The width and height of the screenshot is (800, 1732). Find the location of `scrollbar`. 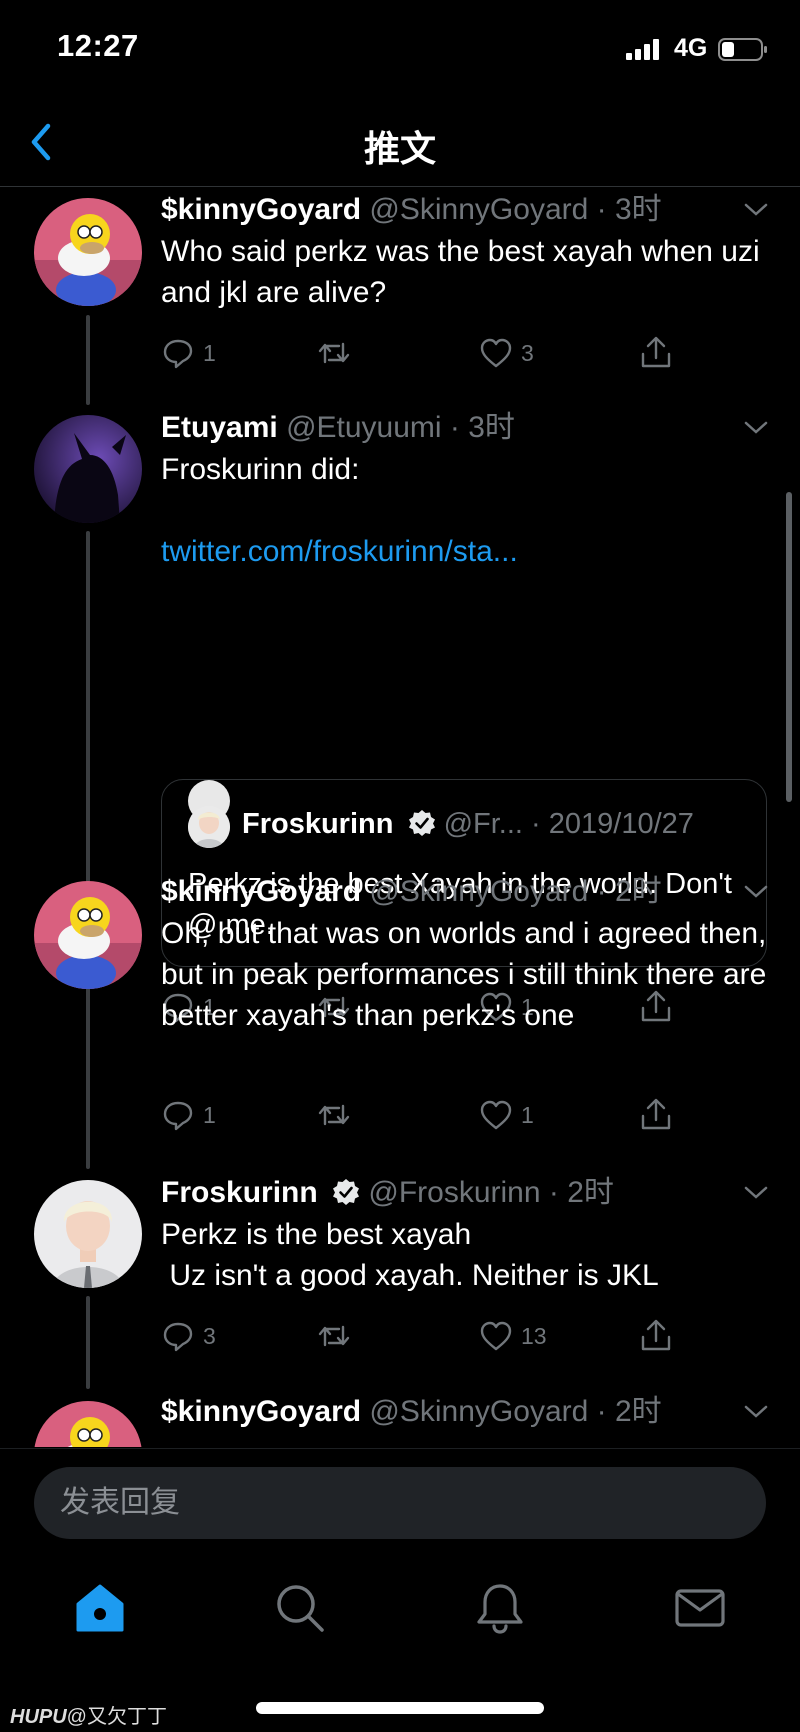

scrollbar is located at coordinates (789, 647).